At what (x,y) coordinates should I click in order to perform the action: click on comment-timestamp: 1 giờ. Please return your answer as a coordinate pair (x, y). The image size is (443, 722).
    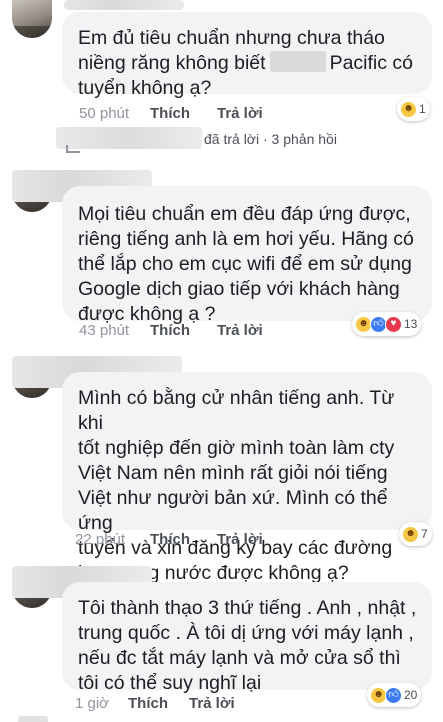
    Looking at the image, I should click on (92, 703).